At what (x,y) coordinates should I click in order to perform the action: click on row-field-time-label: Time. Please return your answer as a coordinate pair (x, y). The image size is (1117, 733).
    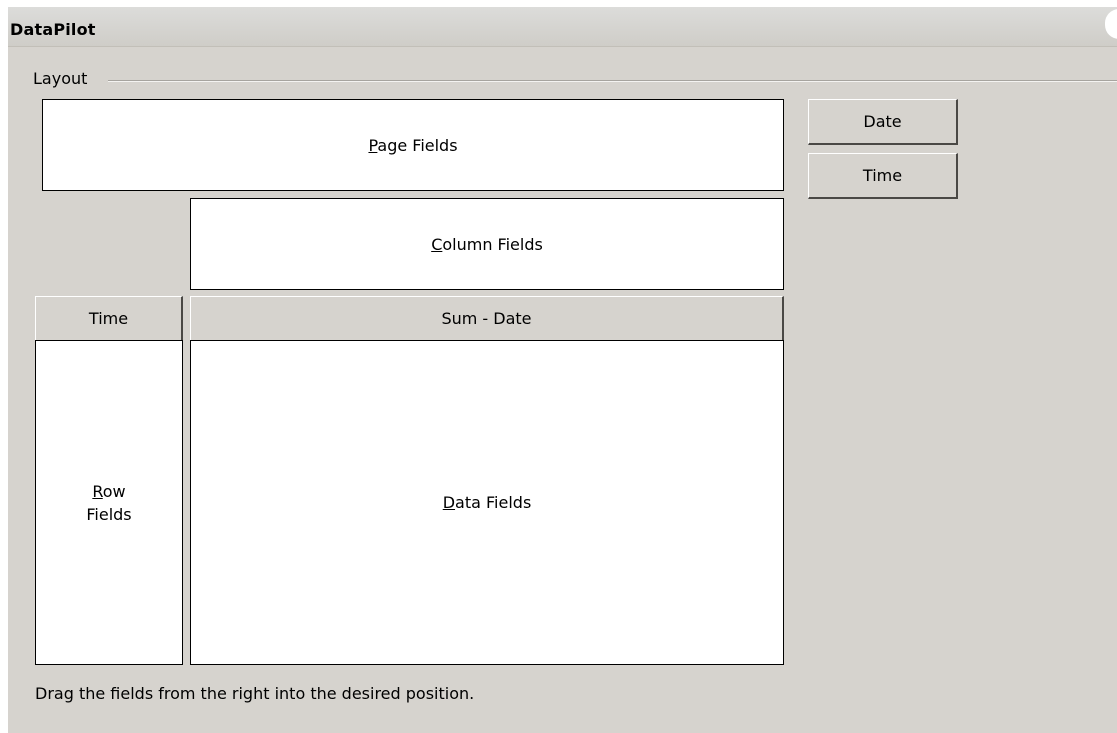
    Looking at the image, I should click on (108, 318).